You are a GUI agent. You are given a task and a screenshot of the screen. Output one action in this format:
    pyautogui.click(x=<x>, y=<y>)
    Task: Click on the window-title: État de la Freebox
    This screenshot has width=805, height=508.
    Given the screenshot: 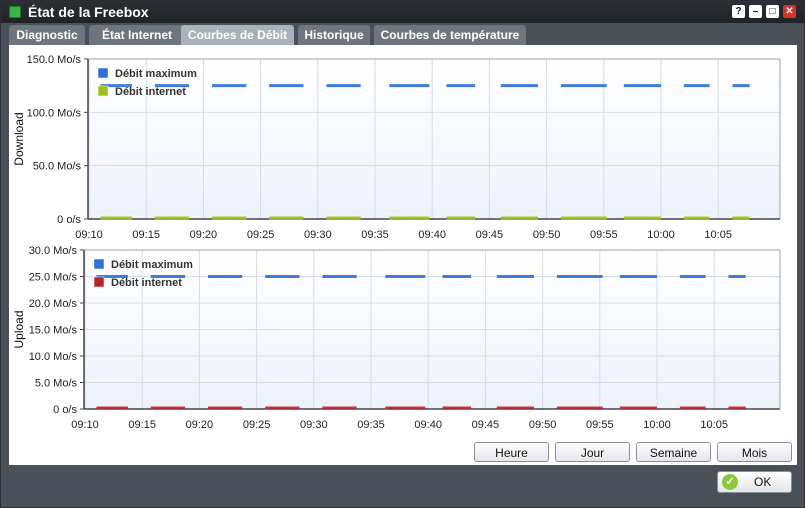 What is the action you would take?
    pyautogui.click(x=88, y=12)
    